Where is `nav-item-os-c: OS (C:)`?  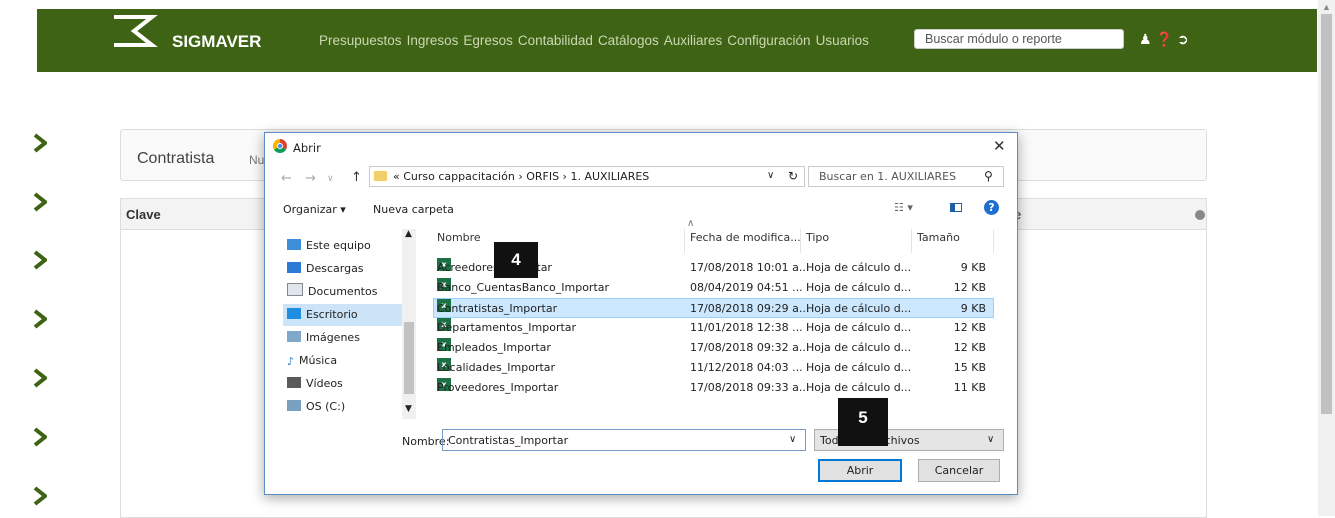 nav-item-os-c: OS (C:) is located at coordinates (349, 407).